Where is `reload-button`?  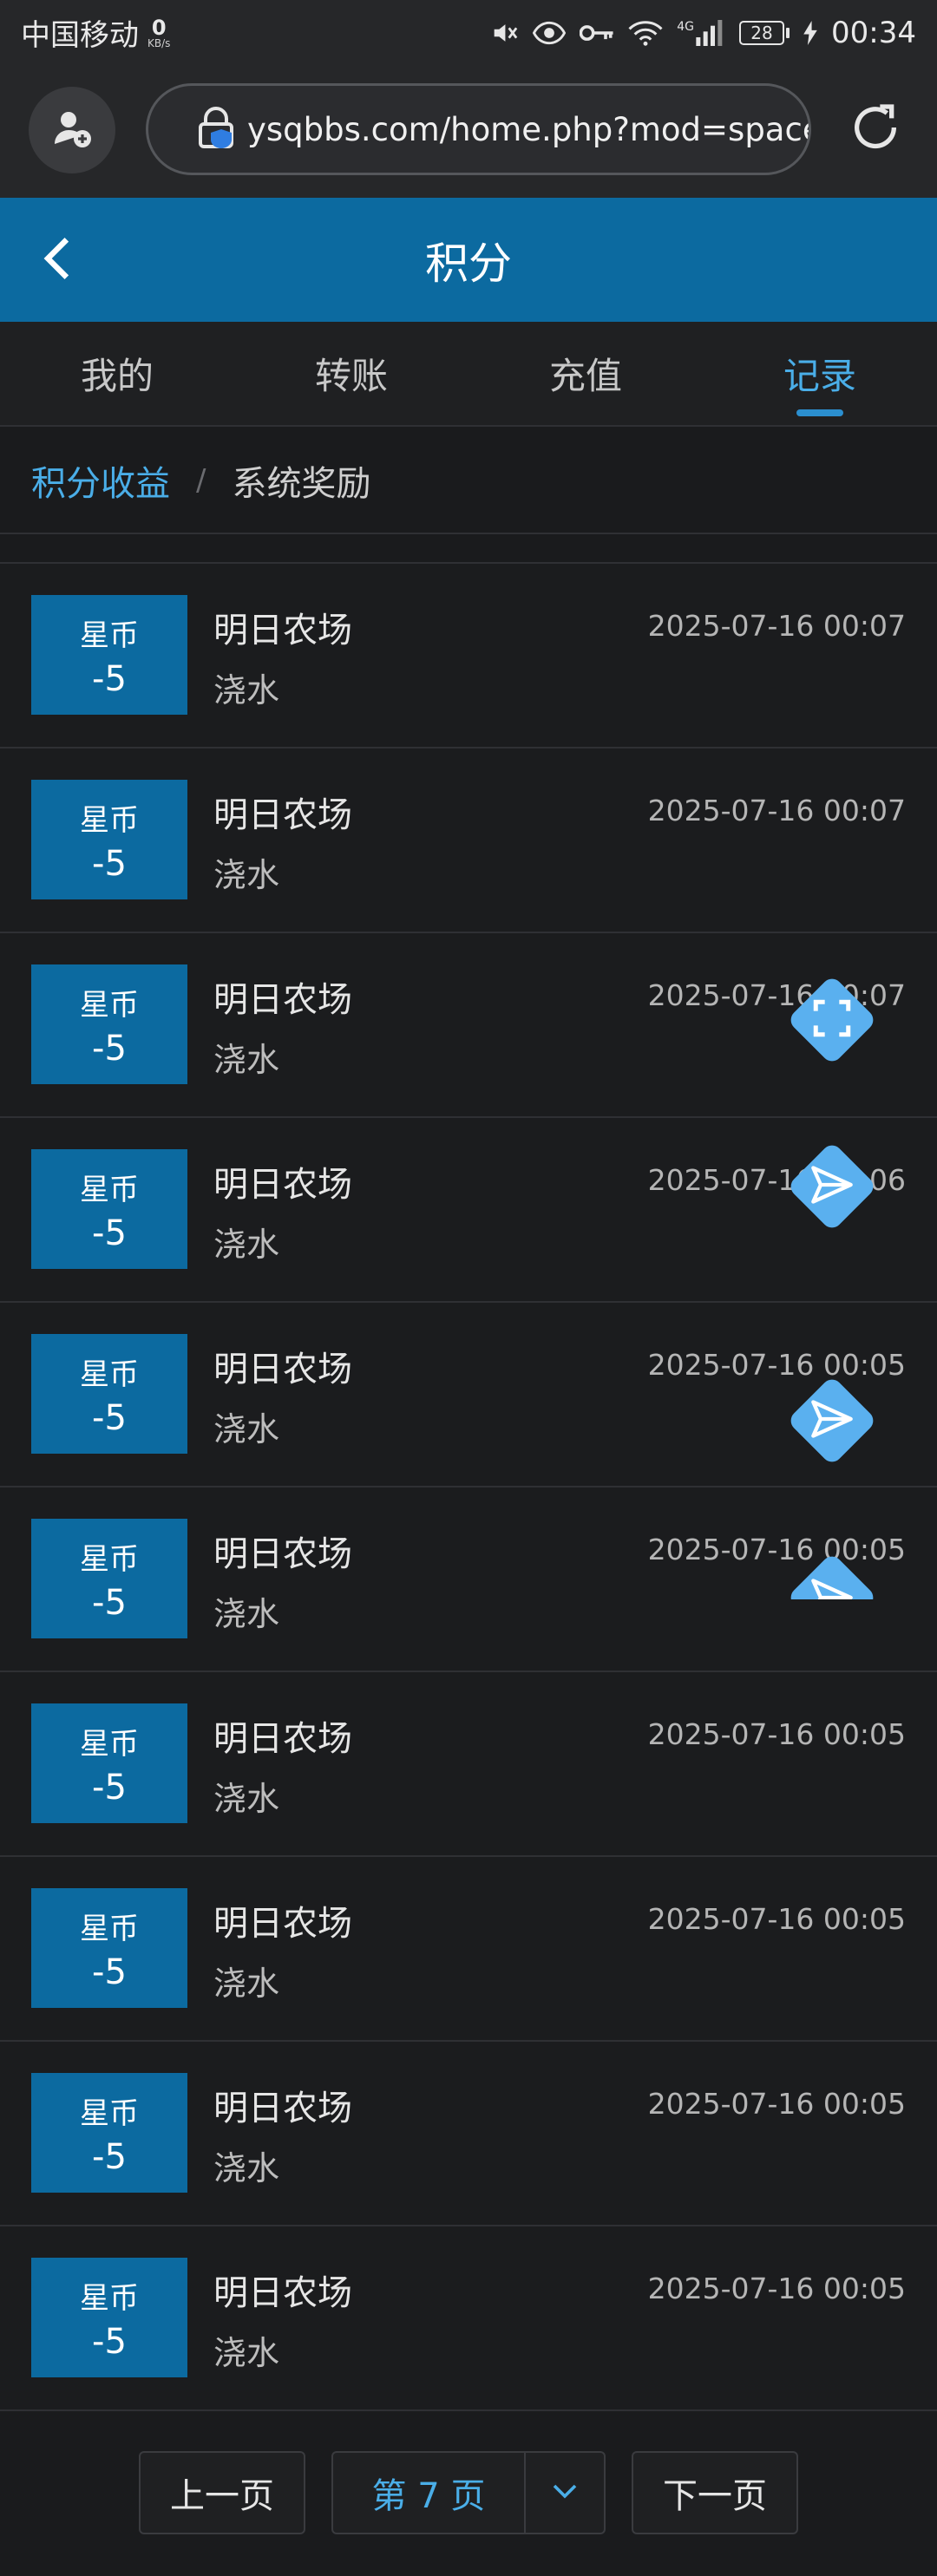 reload-button is located at coordinates (875, 129).